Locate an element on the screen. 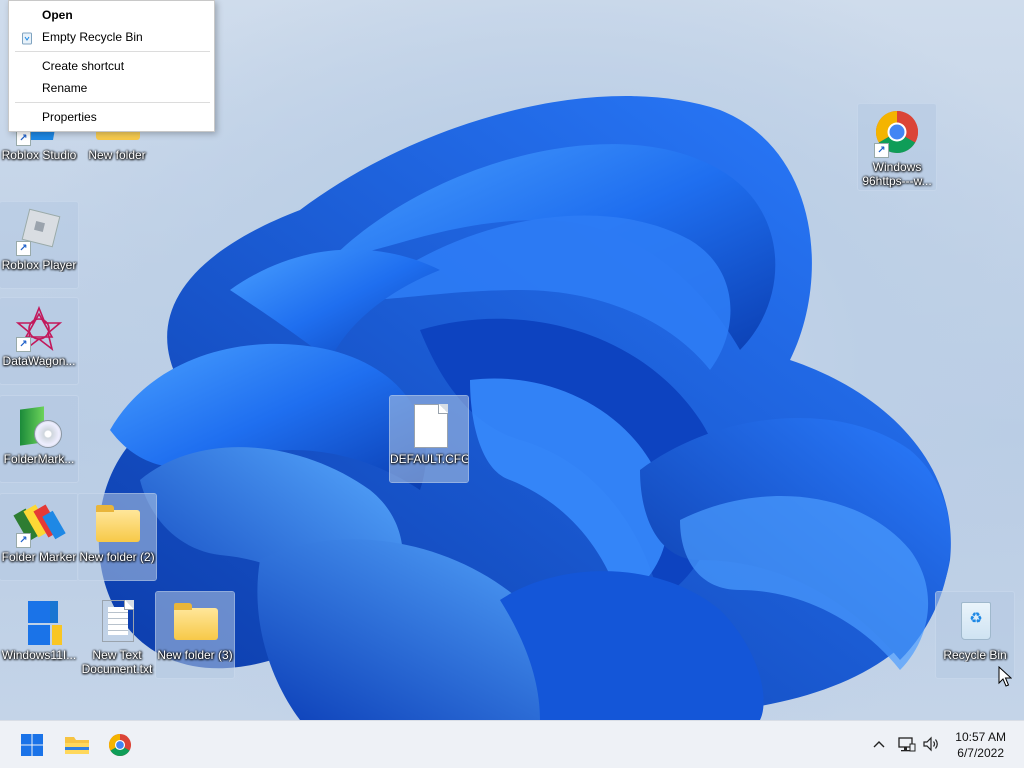 Image resolution: width=1024 pixels, height=768 pixels. desktop-icon-folder-marker: ↗ Folder Marker is located at coordinates (39, 537).